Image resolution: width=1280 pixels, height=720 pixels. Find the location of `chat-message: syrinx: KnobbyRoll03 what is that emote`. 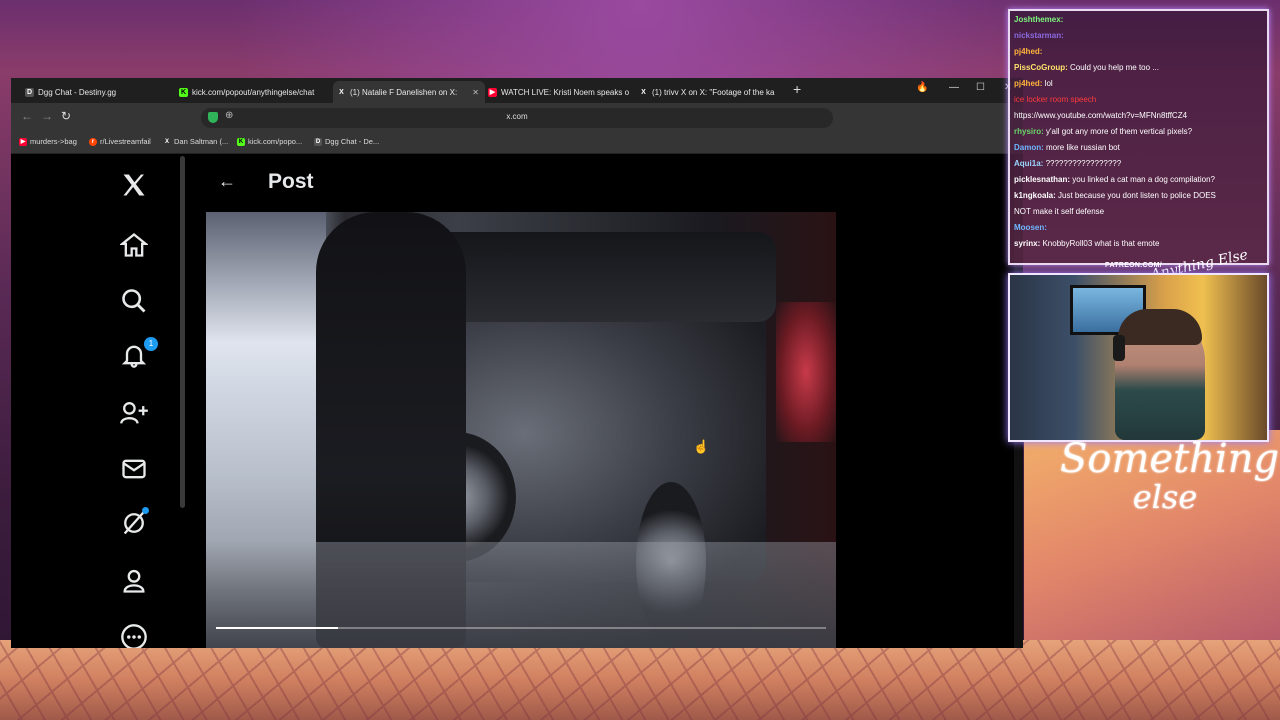

chat-message: syrinx: KnobbyRoll03 what is that emote is located at coordinates (1086, 243).